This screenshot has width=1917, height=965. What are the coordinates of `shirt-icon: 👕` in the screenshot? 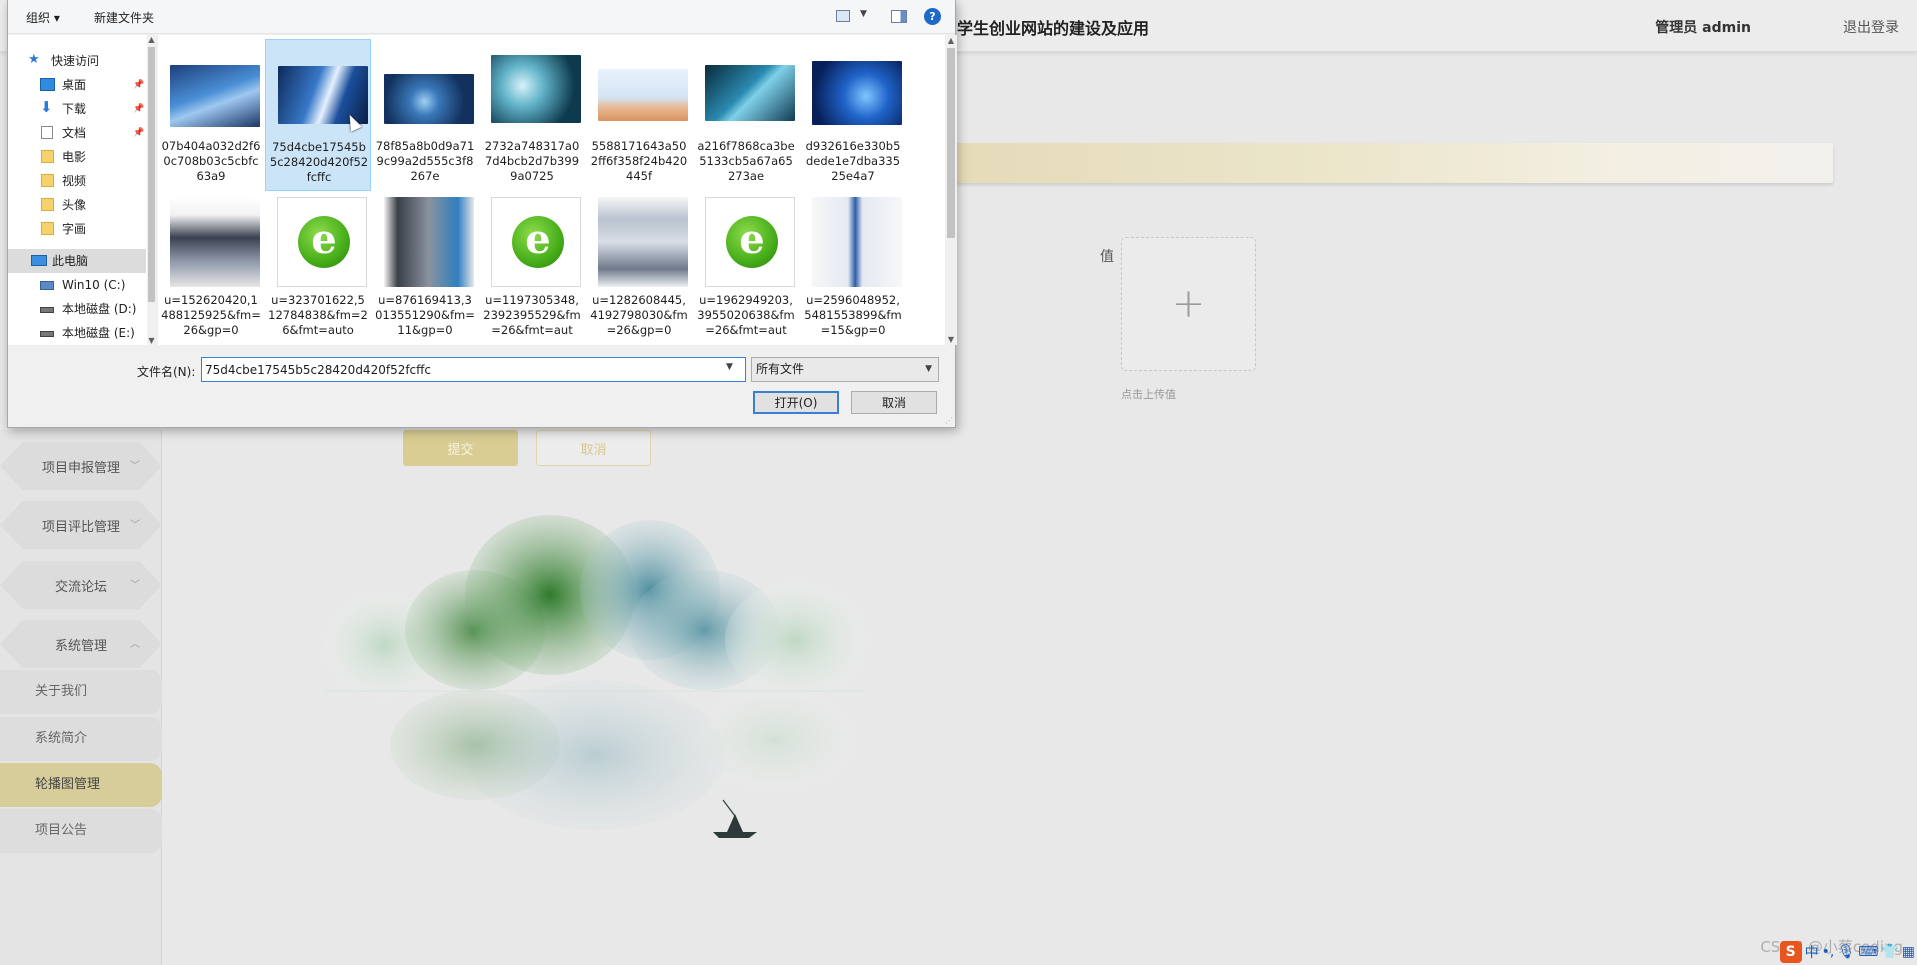 It's located at (1889, 952).